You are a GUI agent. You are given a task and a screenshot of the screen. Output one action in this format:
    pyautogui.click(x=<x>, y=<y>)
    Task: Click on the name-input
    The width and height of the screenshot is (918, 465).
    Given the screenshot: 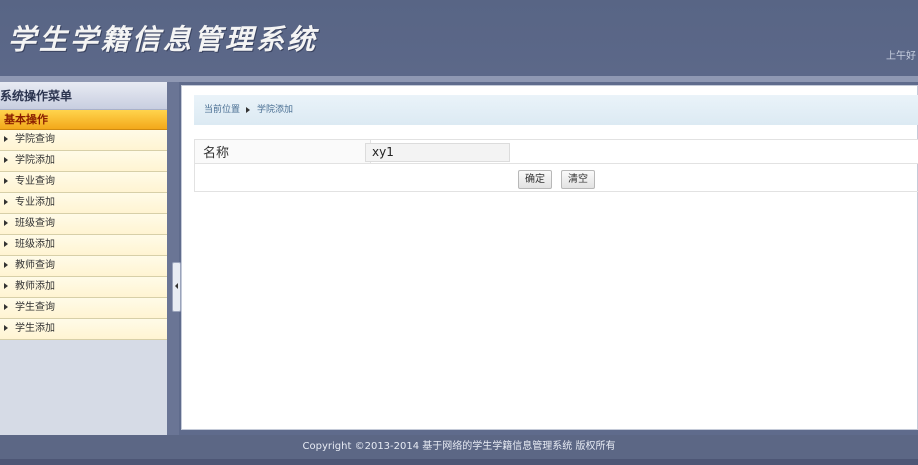 What is the action you would take?
    pyautogui.click(x=437, y=152)
    